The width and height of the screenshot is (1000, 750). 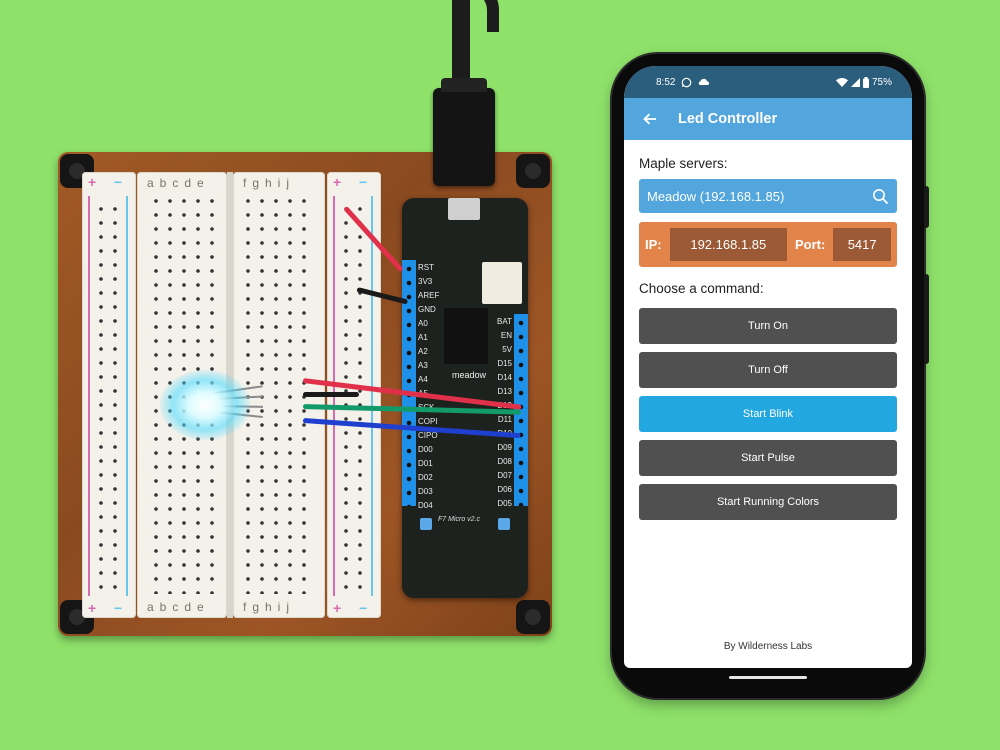 I want to click on pin-label: D07, so click(x=504, y=475).